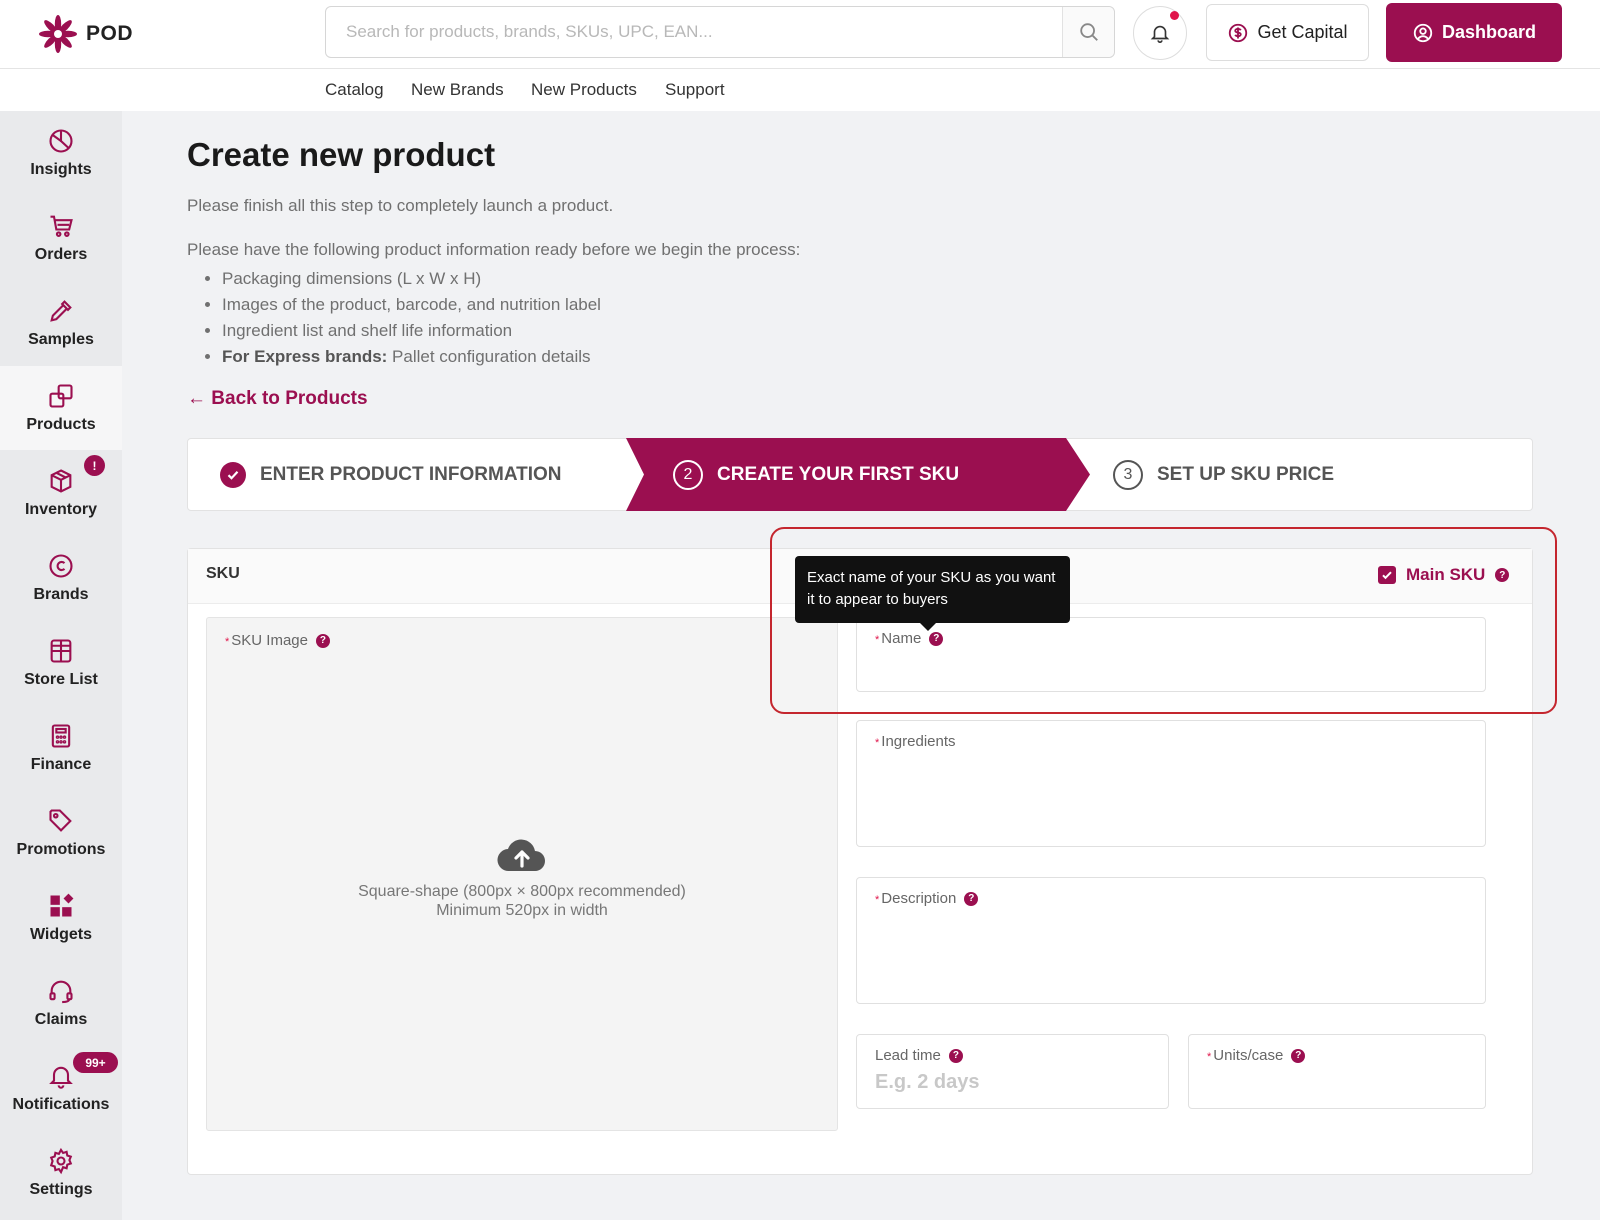 The height and width of the screenshot is (1220, 1600). Describe the element at coordinates (919, 898) in the screenshot. I see `description-label-text: Description` at that location.